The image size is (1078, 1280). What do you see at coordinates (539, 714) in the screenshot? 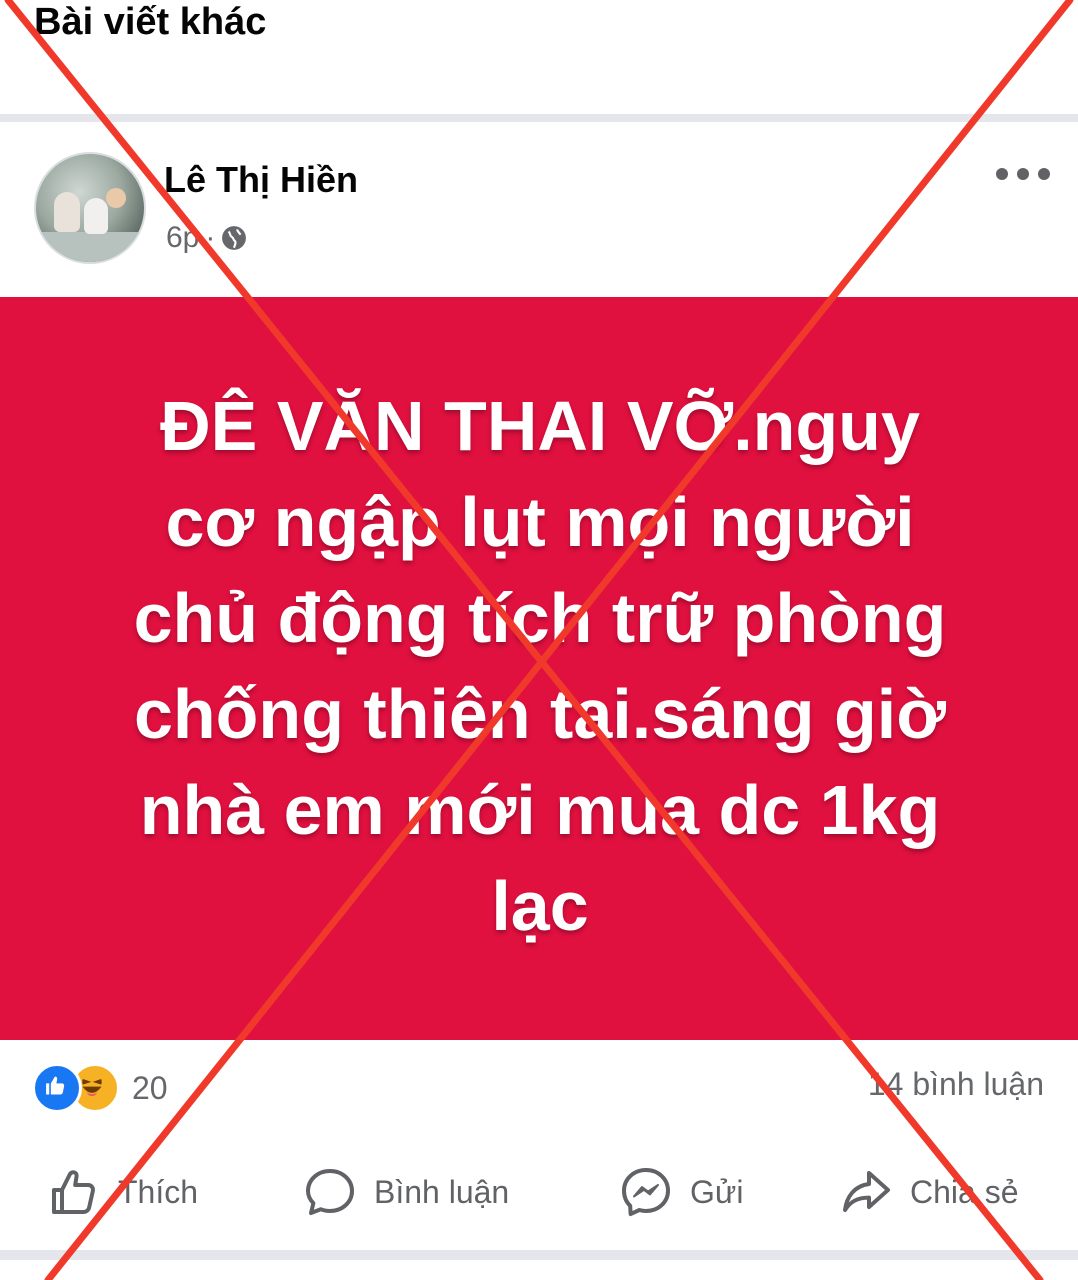
I see `card-line: chống thiên tai.sáng giờ` at bounding box center [539, 714].